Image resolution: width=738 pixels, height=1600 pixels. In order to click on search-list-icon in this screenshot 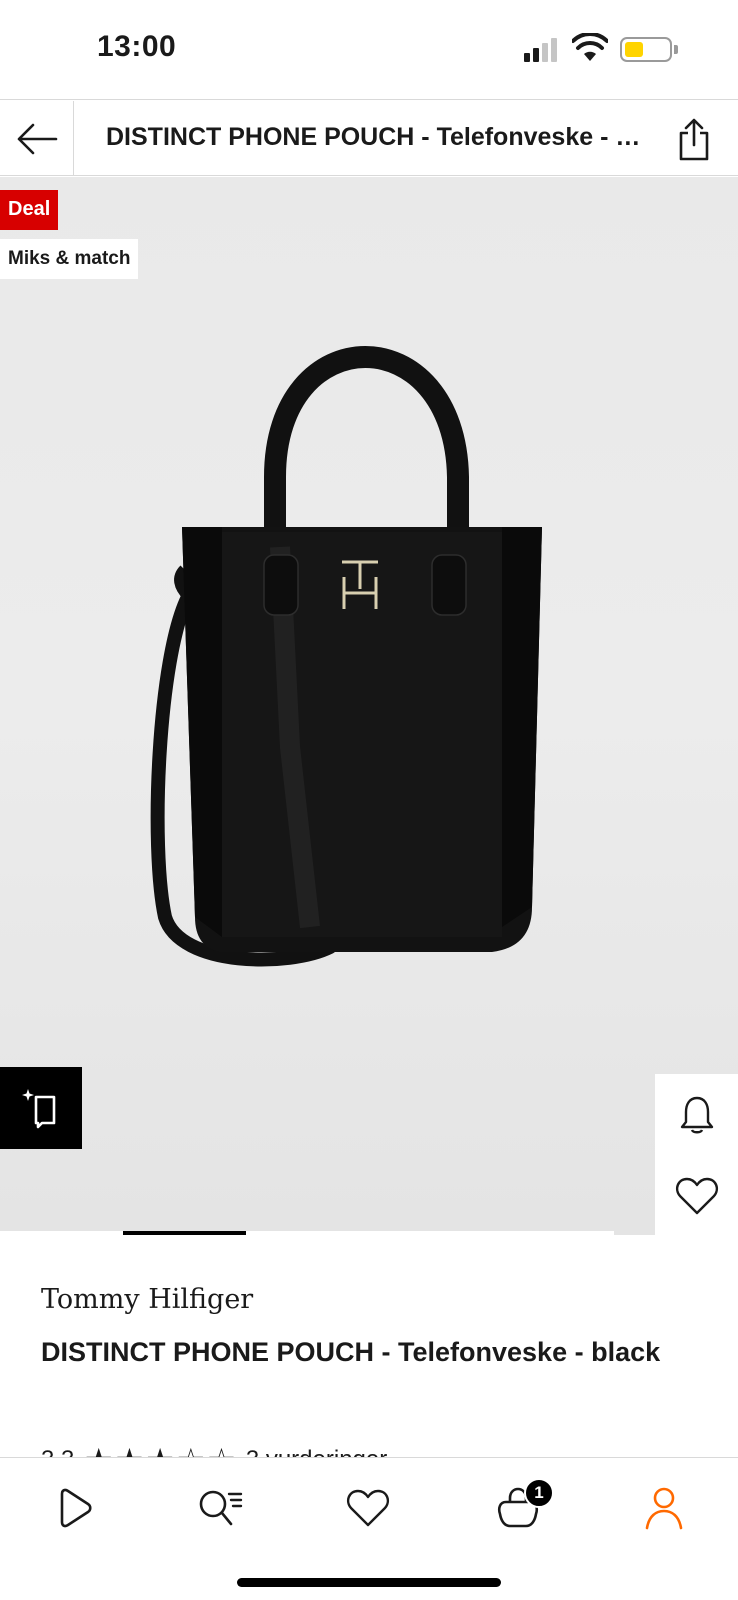, I will do `click(221, 1508)`.